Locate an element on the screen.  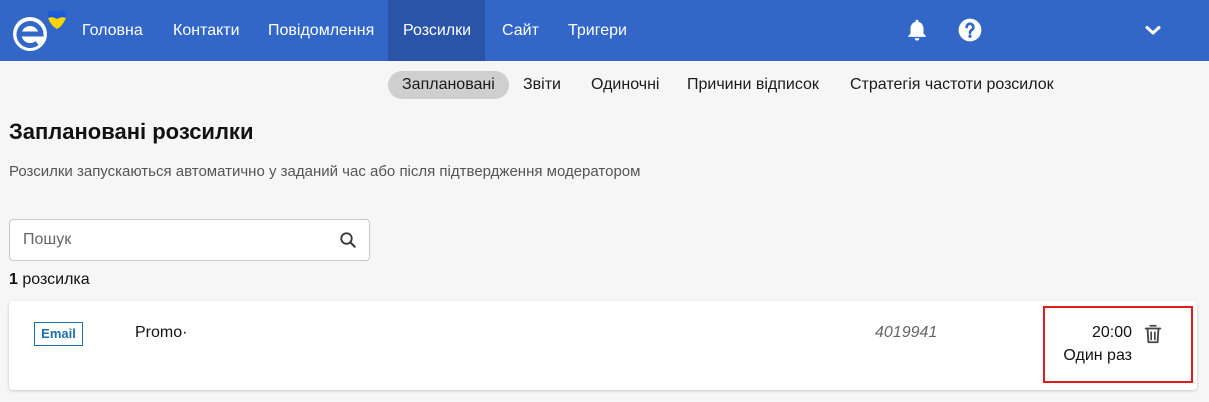
search-icon is located at coordinates (348, 240).